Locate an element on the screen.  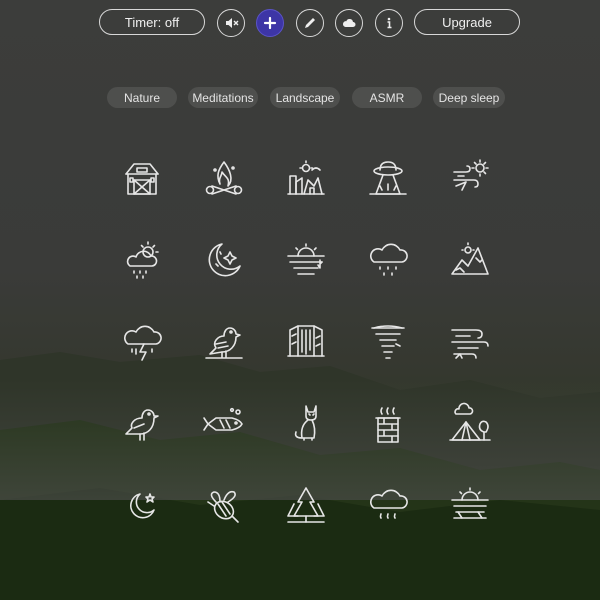
campfire-icon is located at coordinates (224, 178).